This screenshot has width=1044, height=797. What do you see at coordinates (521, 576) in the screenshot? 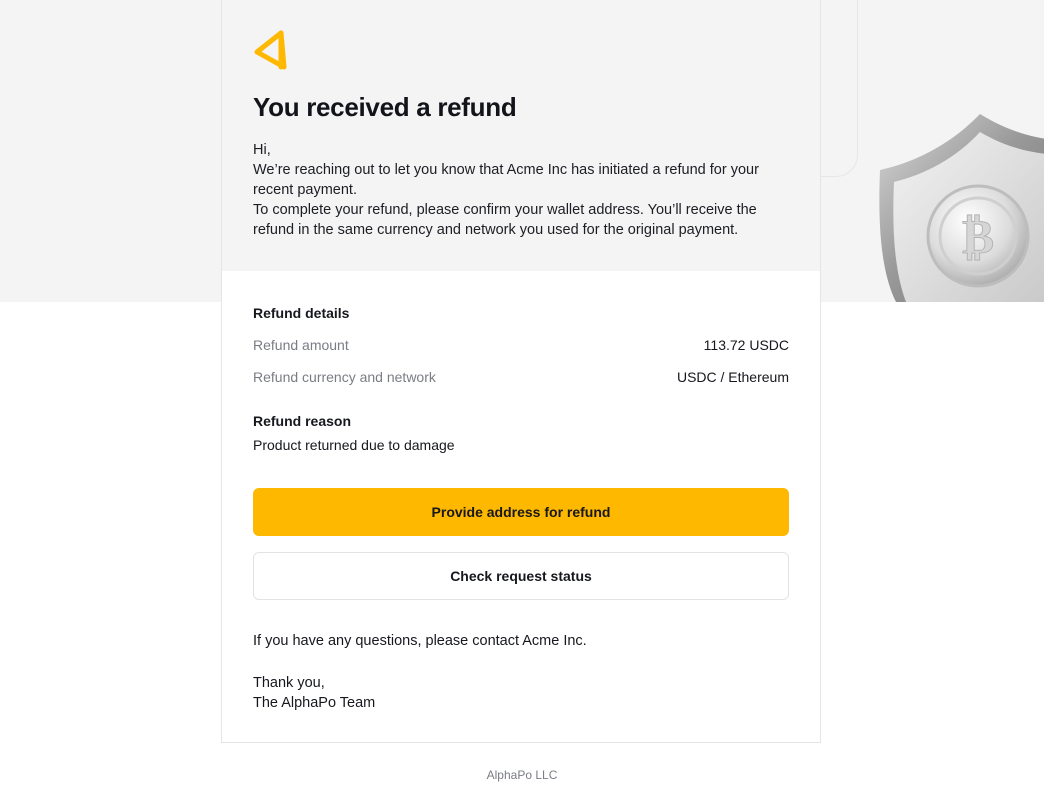
I see `check-status-button: Check request status` at bounding box center [521, 576].